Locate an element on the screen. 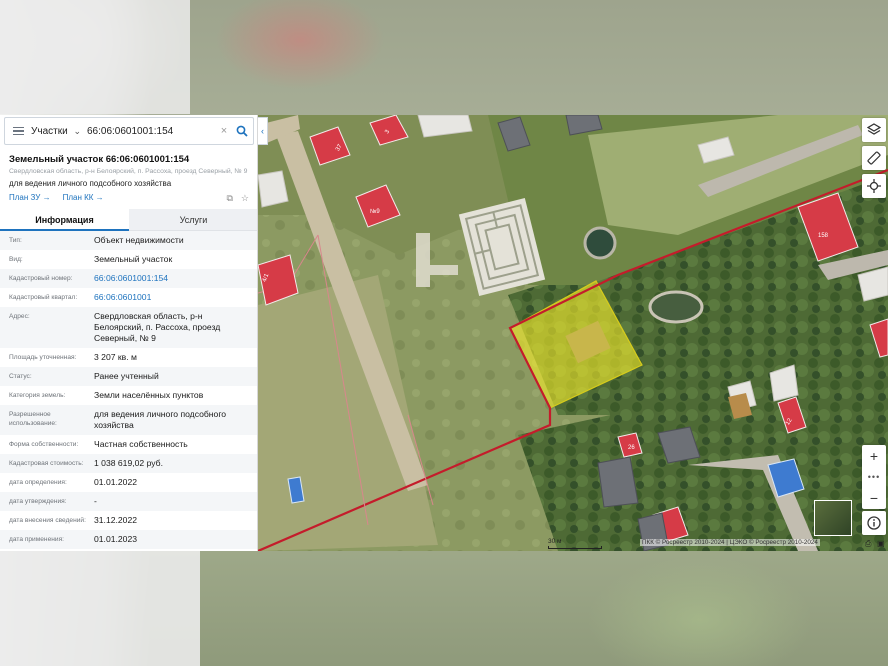  ruler-icon is located at coordinates (874, 158).